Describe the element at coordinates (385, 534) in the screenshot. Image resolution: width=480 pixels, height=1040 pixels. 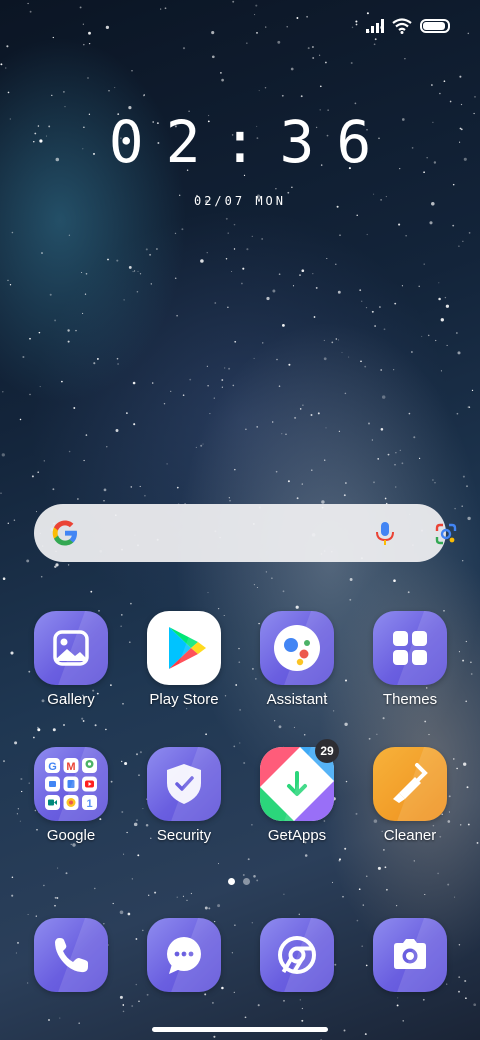
I see `microphone-icon` at that location.